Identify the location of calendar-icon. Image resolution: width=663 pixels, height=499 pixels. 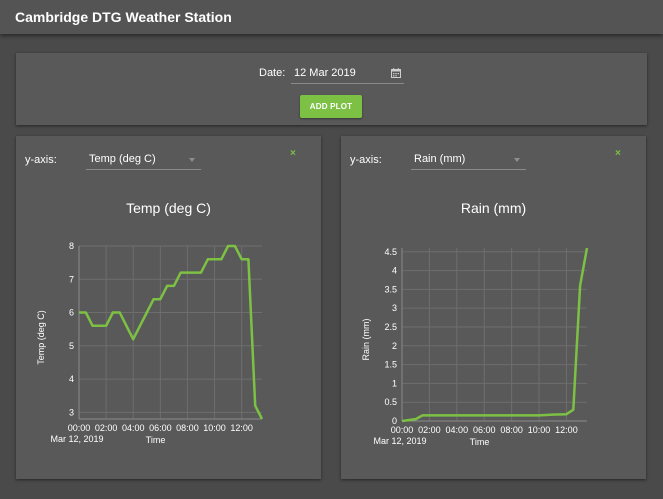
(396, 73).